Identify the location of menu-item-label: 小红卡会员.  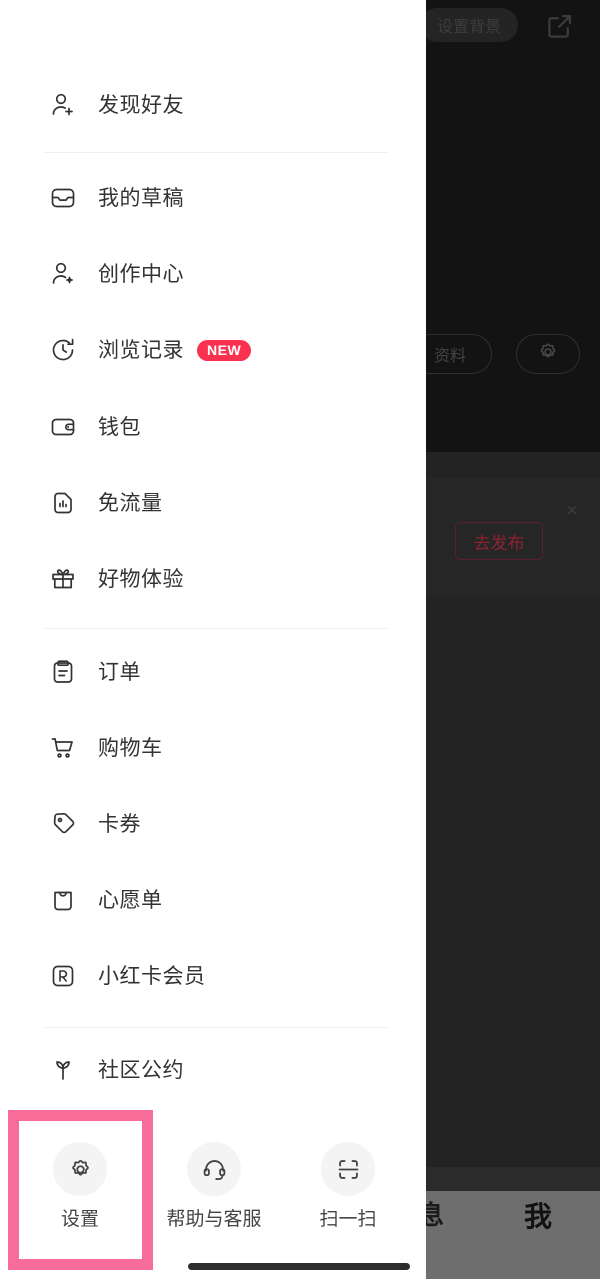
(152, 976).